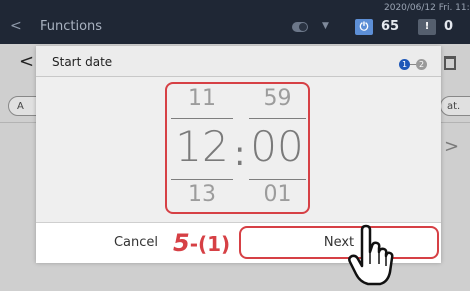  I want to click on minute-next: 01, so click(277, 194).